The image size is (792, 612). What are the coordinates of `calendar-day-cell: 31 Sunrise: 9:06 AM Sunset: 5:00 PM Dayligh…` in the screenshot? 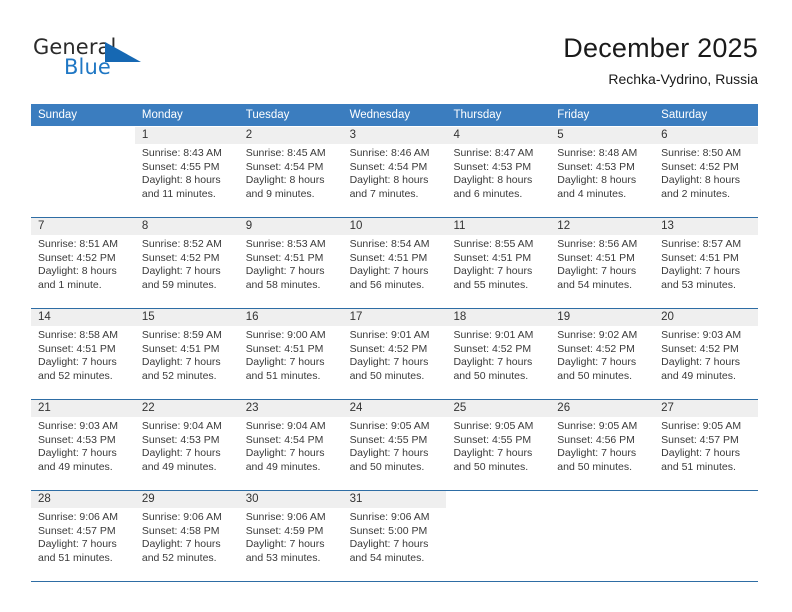 It's located at (394, 536).